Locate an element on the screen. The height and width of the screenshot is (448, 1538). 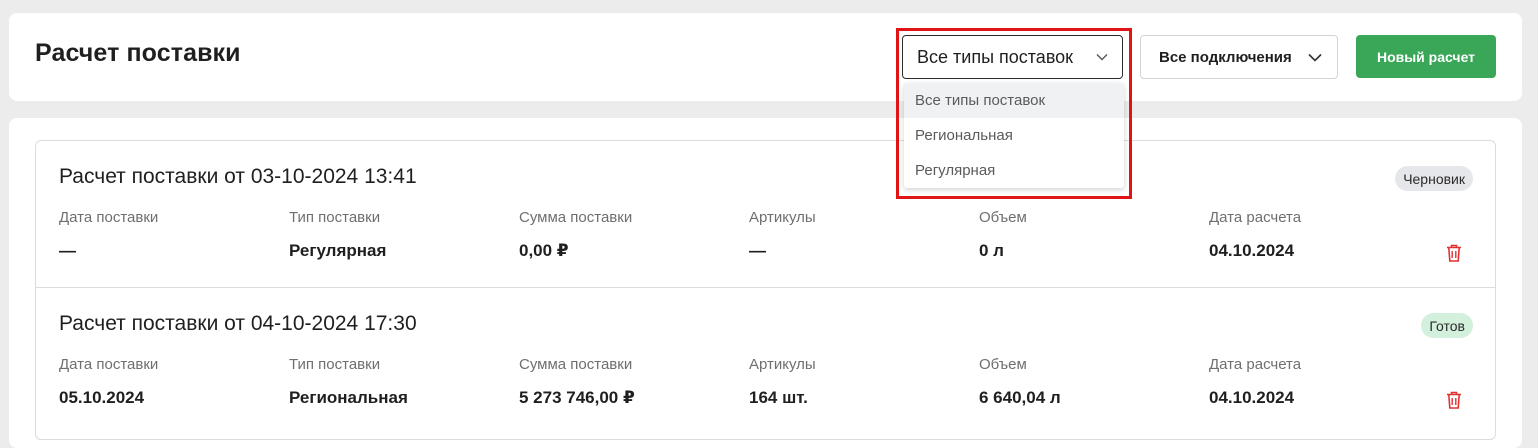
value-supply-sum: 5 273 746,00 ₽ is located at coordinates (577, 397).